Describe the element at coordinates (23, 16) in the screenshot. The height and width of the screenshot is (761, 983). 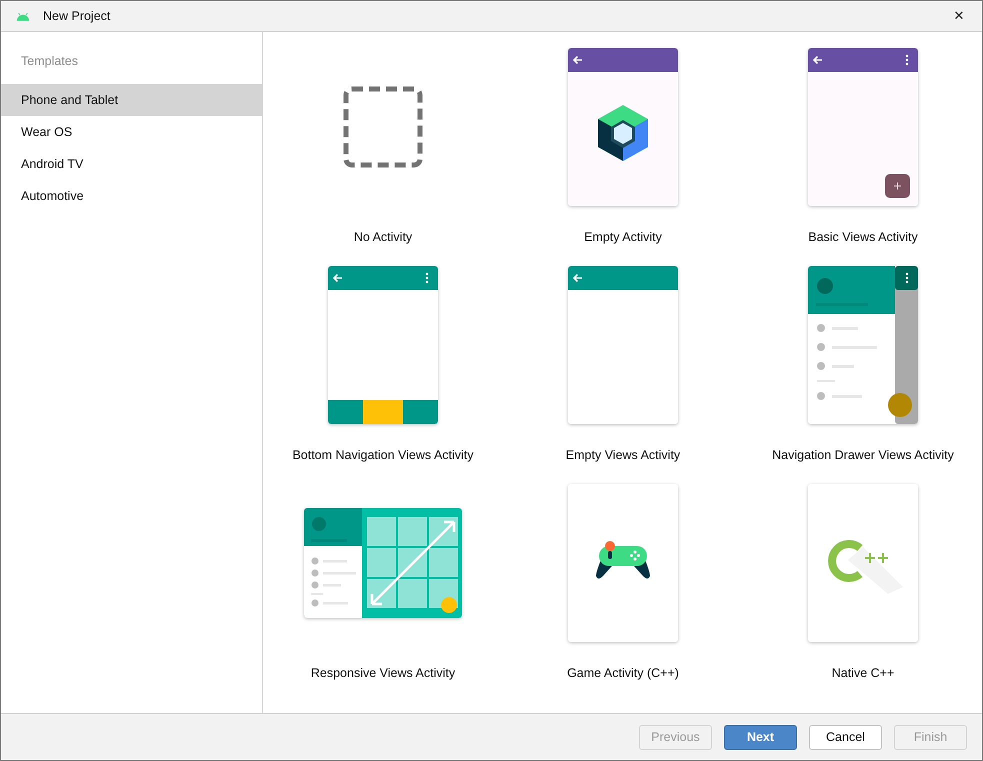
I see `android-icon` at that location.